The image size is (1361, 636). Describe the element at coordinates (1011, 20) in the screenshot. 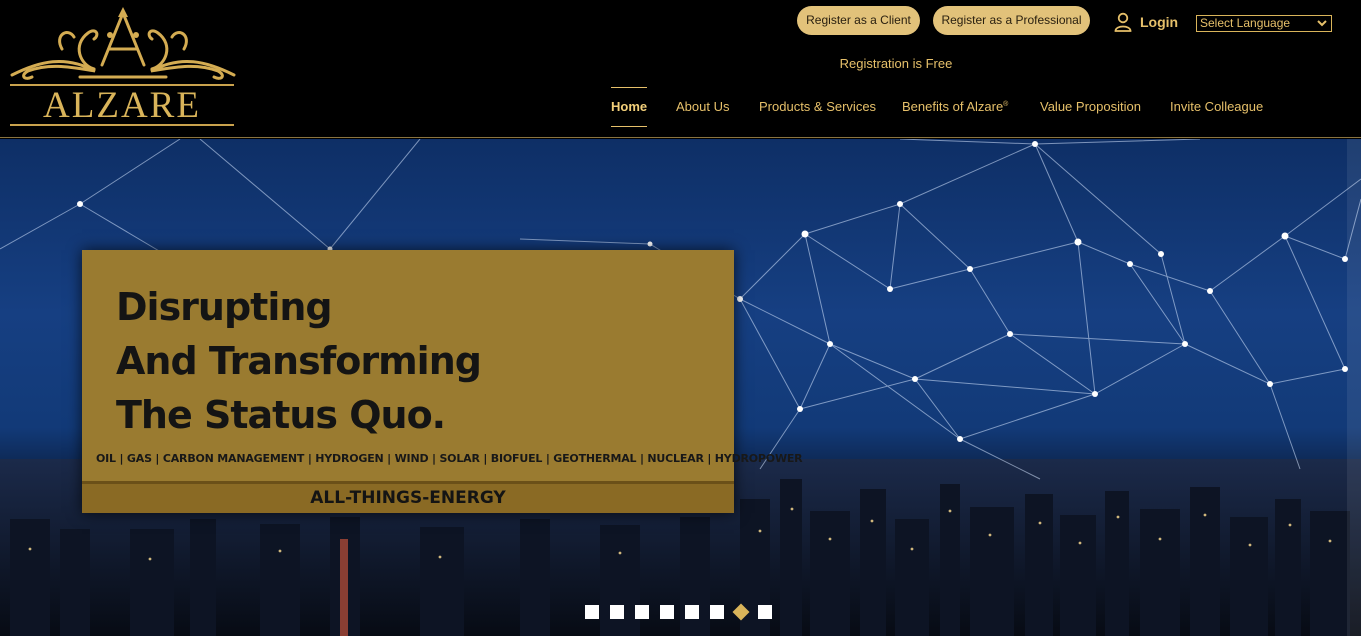

I see `register-professional-button: Register as a Professional` at that location.